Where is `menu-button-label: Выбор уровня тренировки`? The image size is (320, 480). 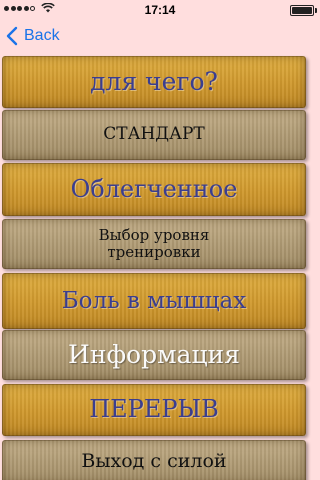
menu-button-label: Выбор уровня тренировки is located at coordinates (154, 243).